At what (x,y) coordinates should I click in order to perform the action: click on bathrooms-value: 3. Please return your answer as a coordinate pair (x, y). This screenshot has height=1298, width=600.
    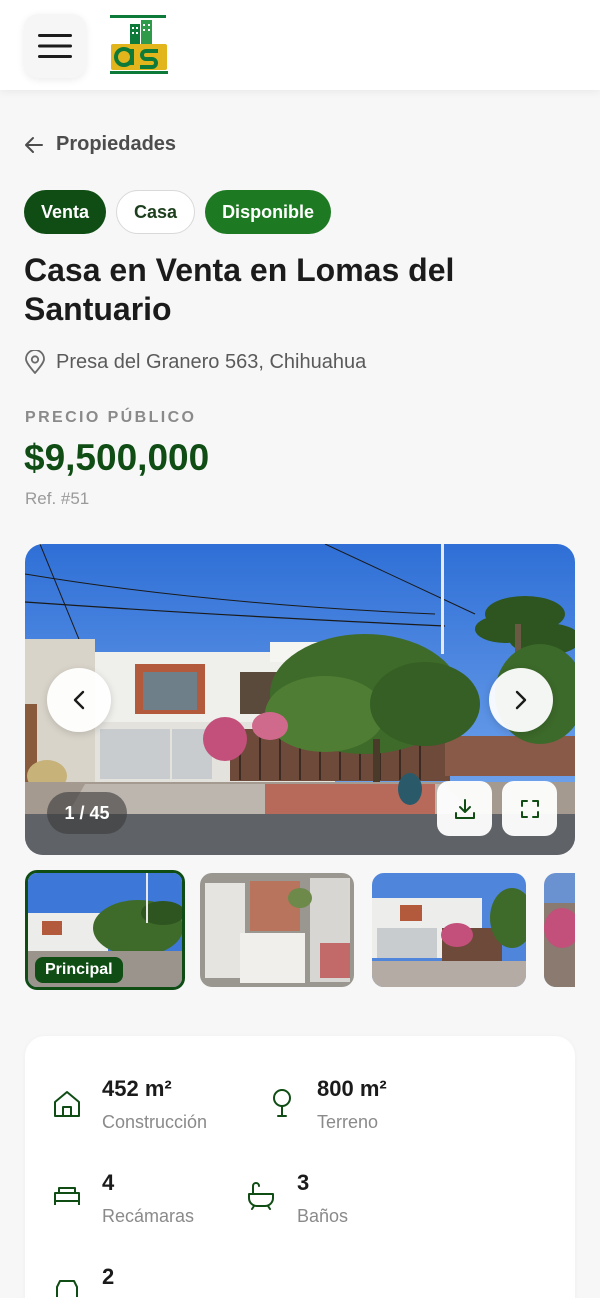
    Looking at the image, I should click on (303, 1182).